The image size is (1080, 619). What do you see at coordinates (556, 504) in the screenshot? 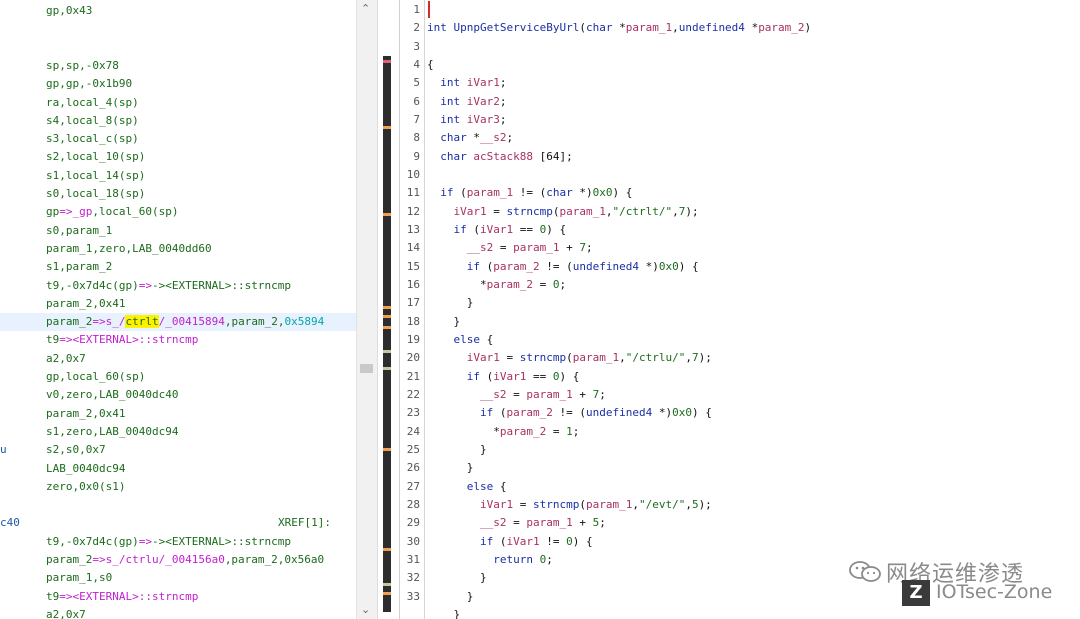
I see `code-token: strncmp` at bounding box center [556, 504].